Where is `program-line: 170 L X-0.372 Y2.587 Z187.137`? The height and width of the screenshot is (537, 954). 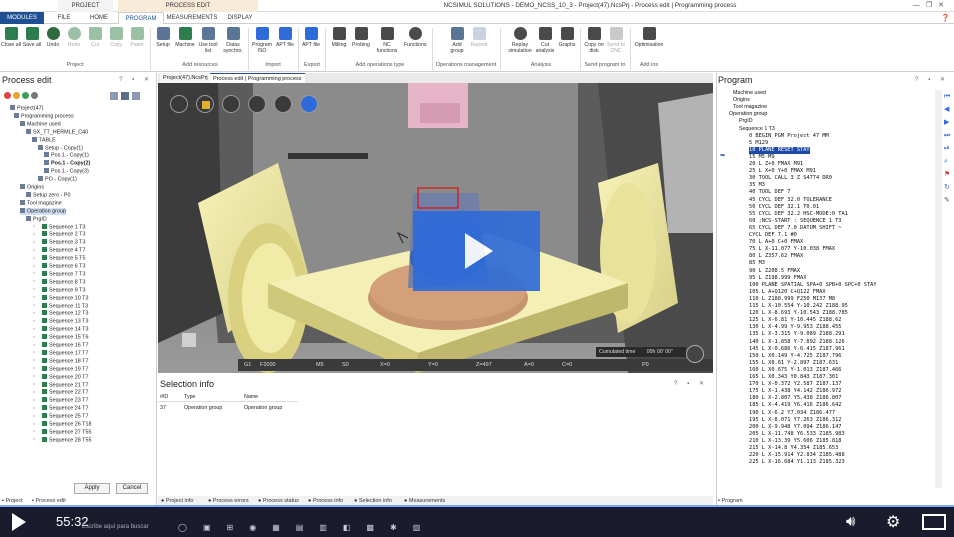
program-line: 170 L X-0.372 Y2.587 Z187.137 is located at coordinates (795, 384).